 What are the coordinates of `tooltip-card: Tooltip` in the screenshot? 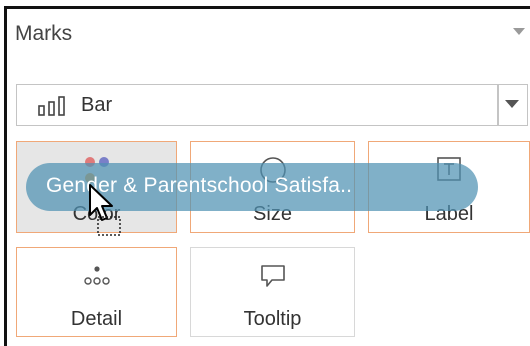 It's located at (272, 292).